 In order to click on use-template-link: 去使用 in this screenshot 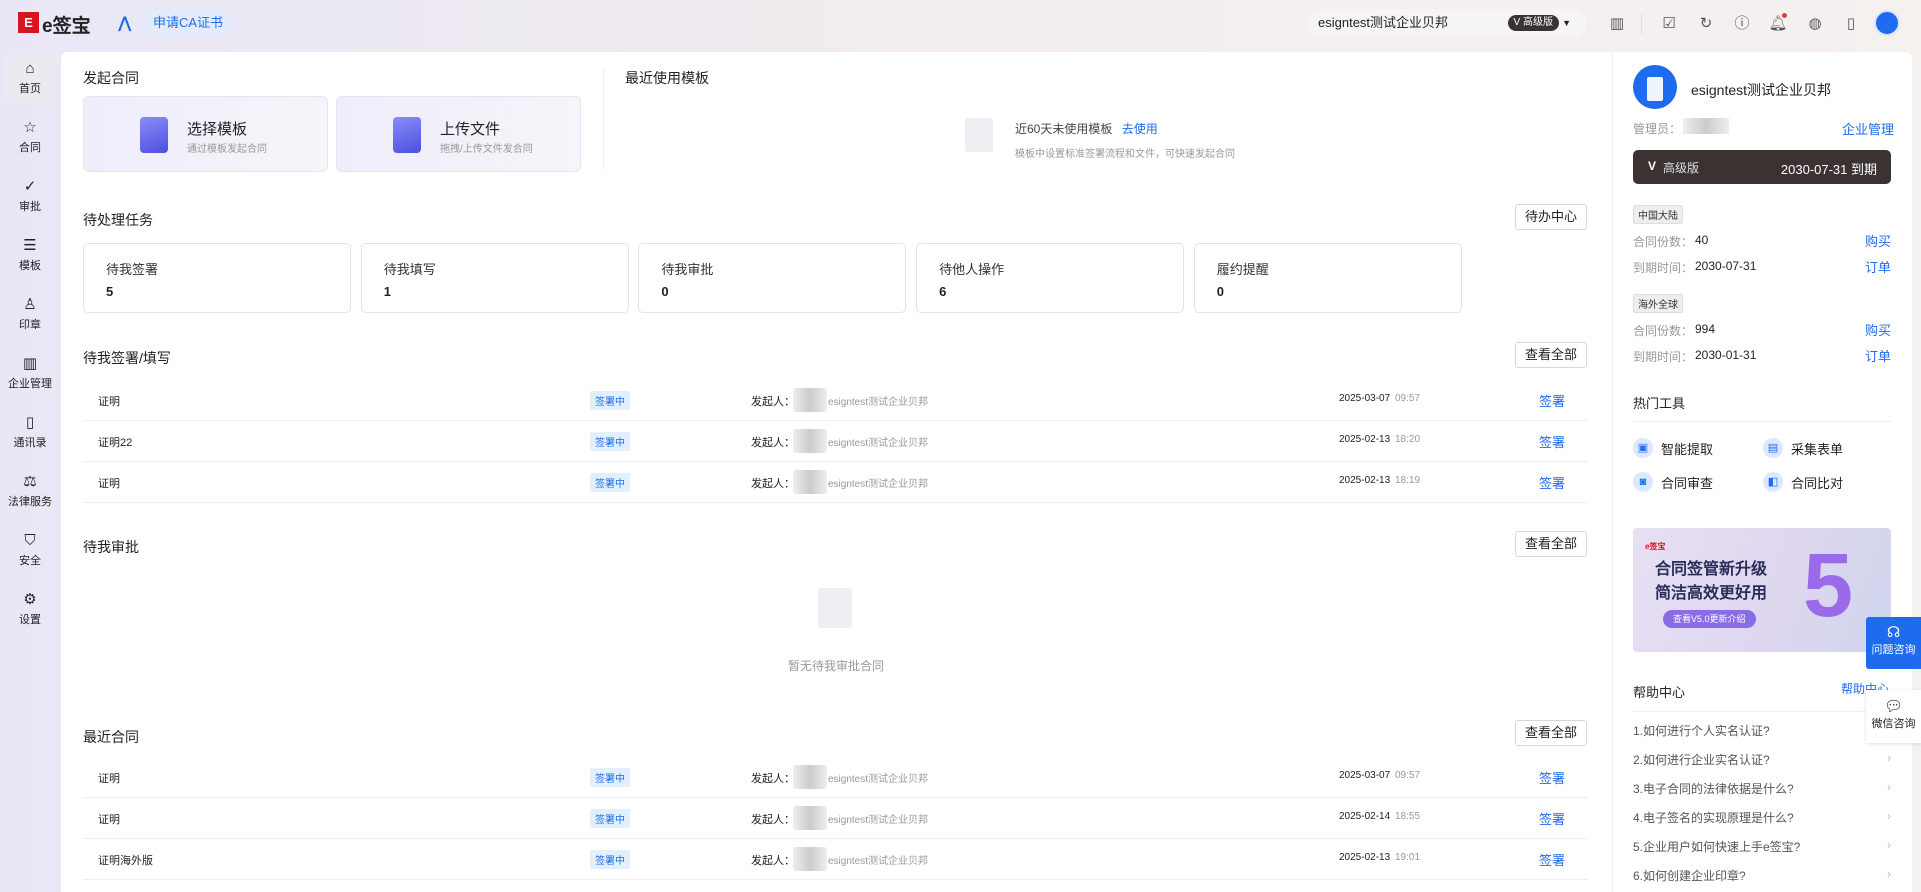, I will do `click(1140, 129)`.